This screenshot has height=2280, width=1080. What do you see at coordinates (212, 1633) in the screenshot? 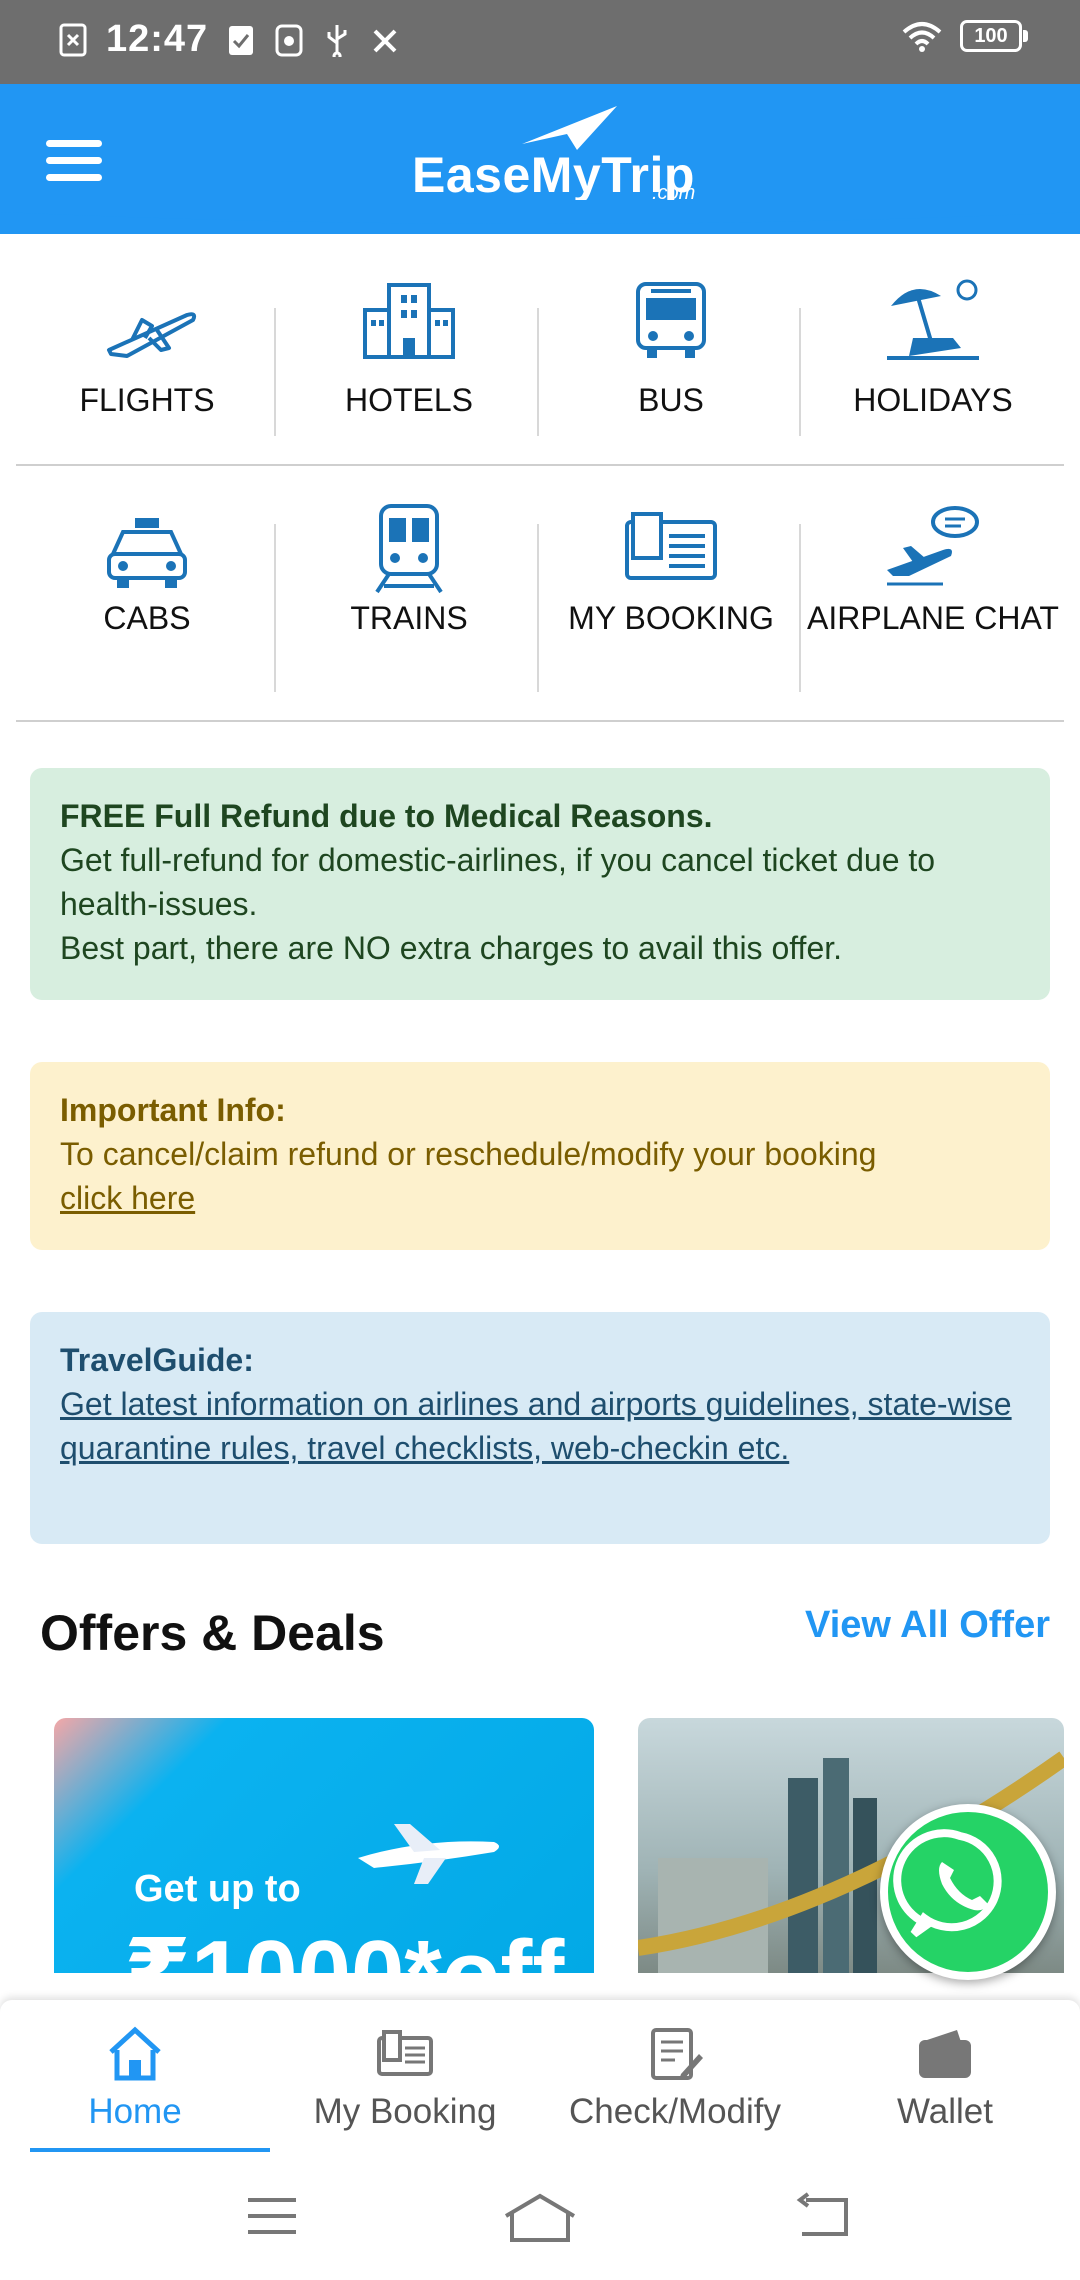
I see `offers-section-title: Offers & Deals` at bounding box center [212, 1633].